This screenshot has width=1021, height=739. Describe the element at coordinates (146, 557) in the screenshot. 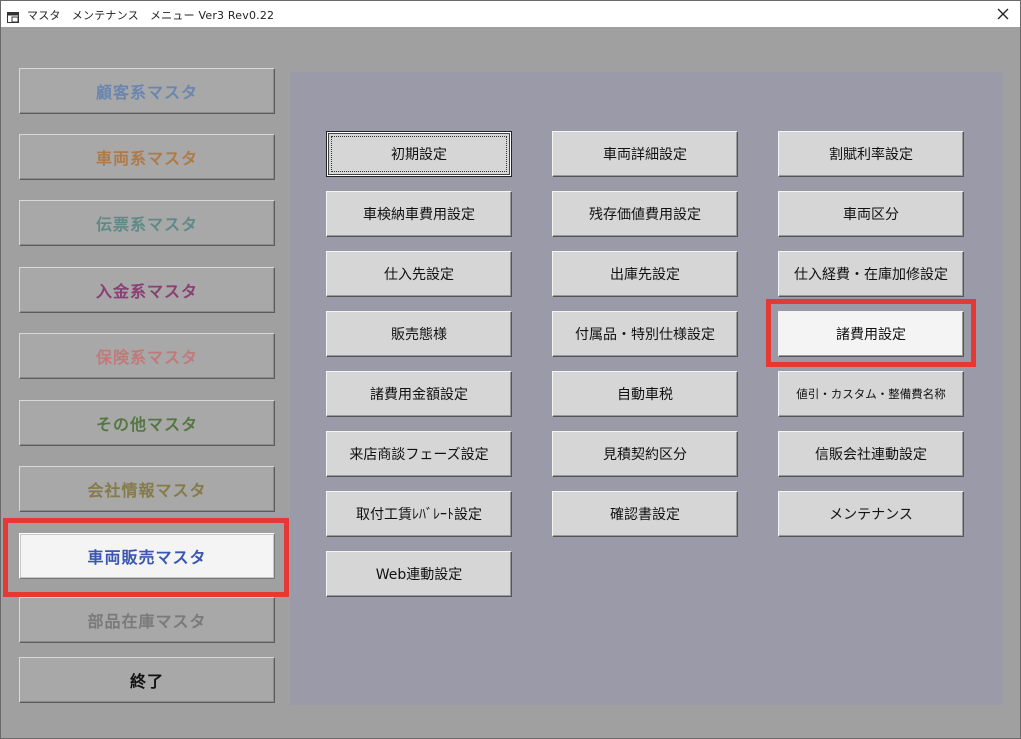

I see `selection-highlight-left` at that location.